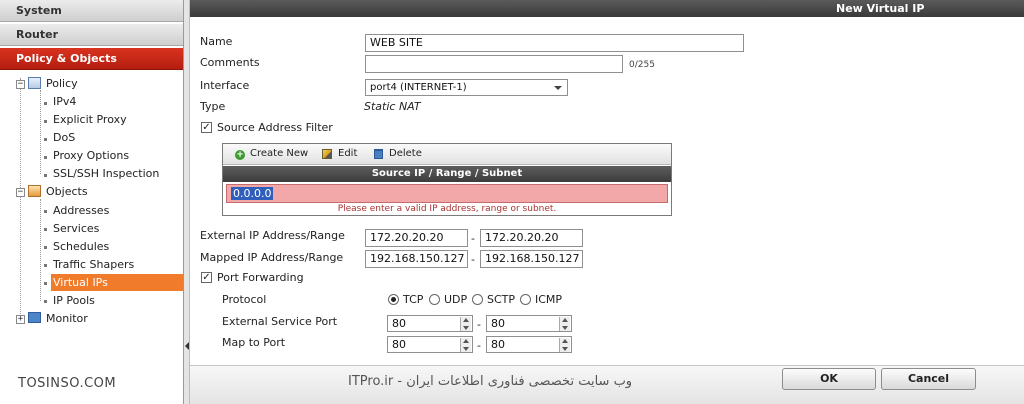 This screenshot has width=1024, height=404. Describe the element at coordinates (447, 193) in the screenshot. I see `source-ip-input-row: 0.0.0.0` at that location.